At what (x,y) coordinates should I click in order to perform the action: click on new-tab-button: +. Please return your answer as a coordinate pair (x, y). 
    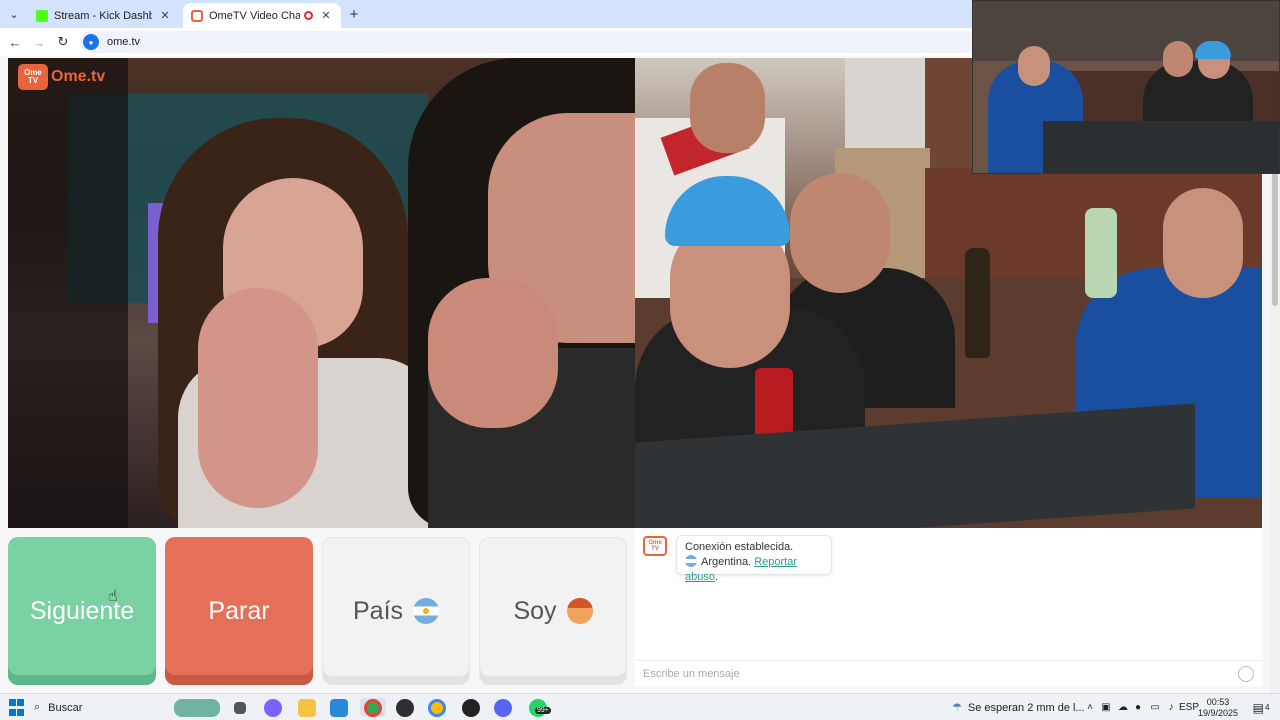
    Looking at the image, I should click on (354, 14).